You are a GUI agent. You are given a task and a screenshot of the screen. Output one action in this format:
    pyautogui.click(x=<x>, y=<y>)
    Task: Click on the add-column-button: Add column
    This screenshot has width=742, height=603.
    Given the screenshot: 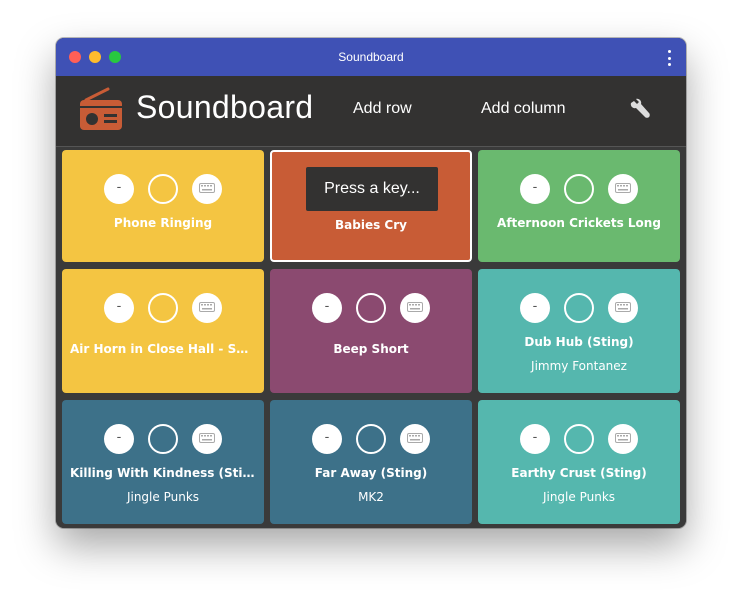 What is the action you would take?
    pyautogui.click(x=523, y=109)
    